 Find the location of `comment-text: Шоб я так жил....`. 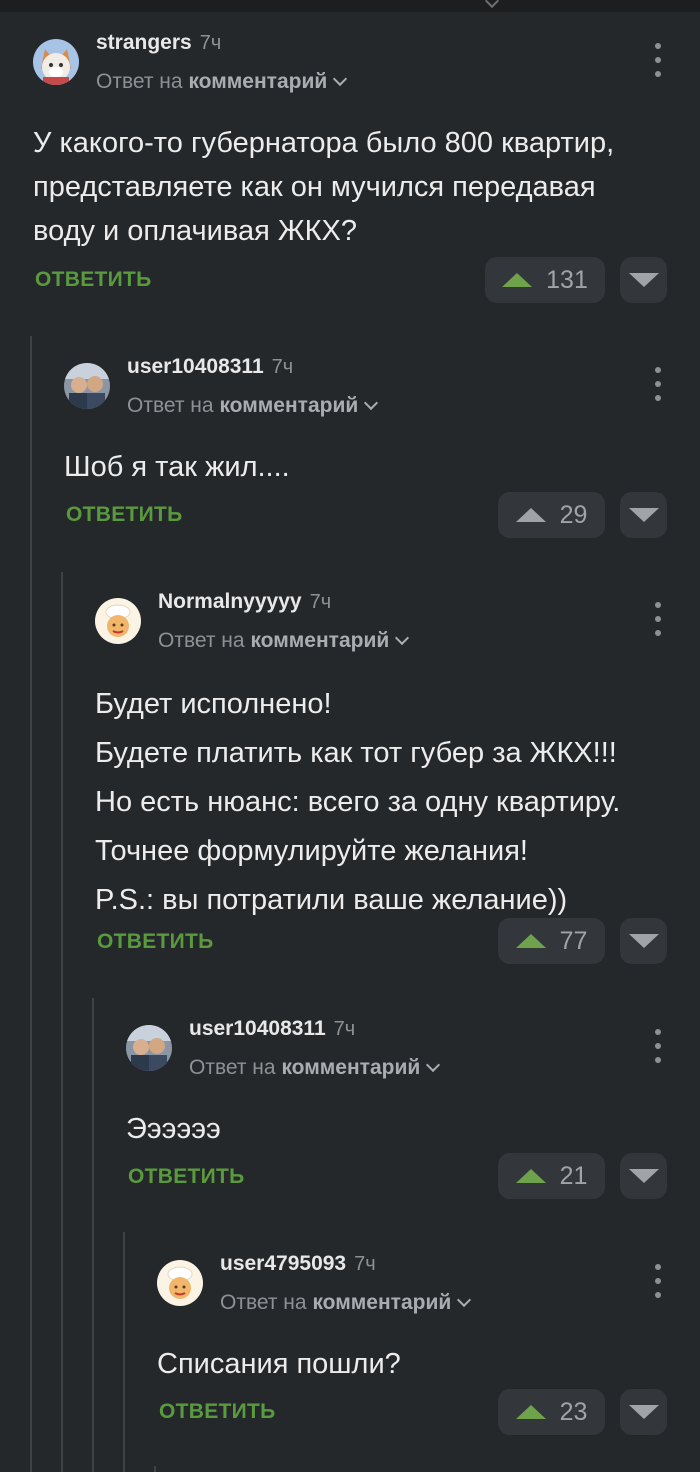

comment-text: Шоб я так жил.... is located at coordinates (177, 467).